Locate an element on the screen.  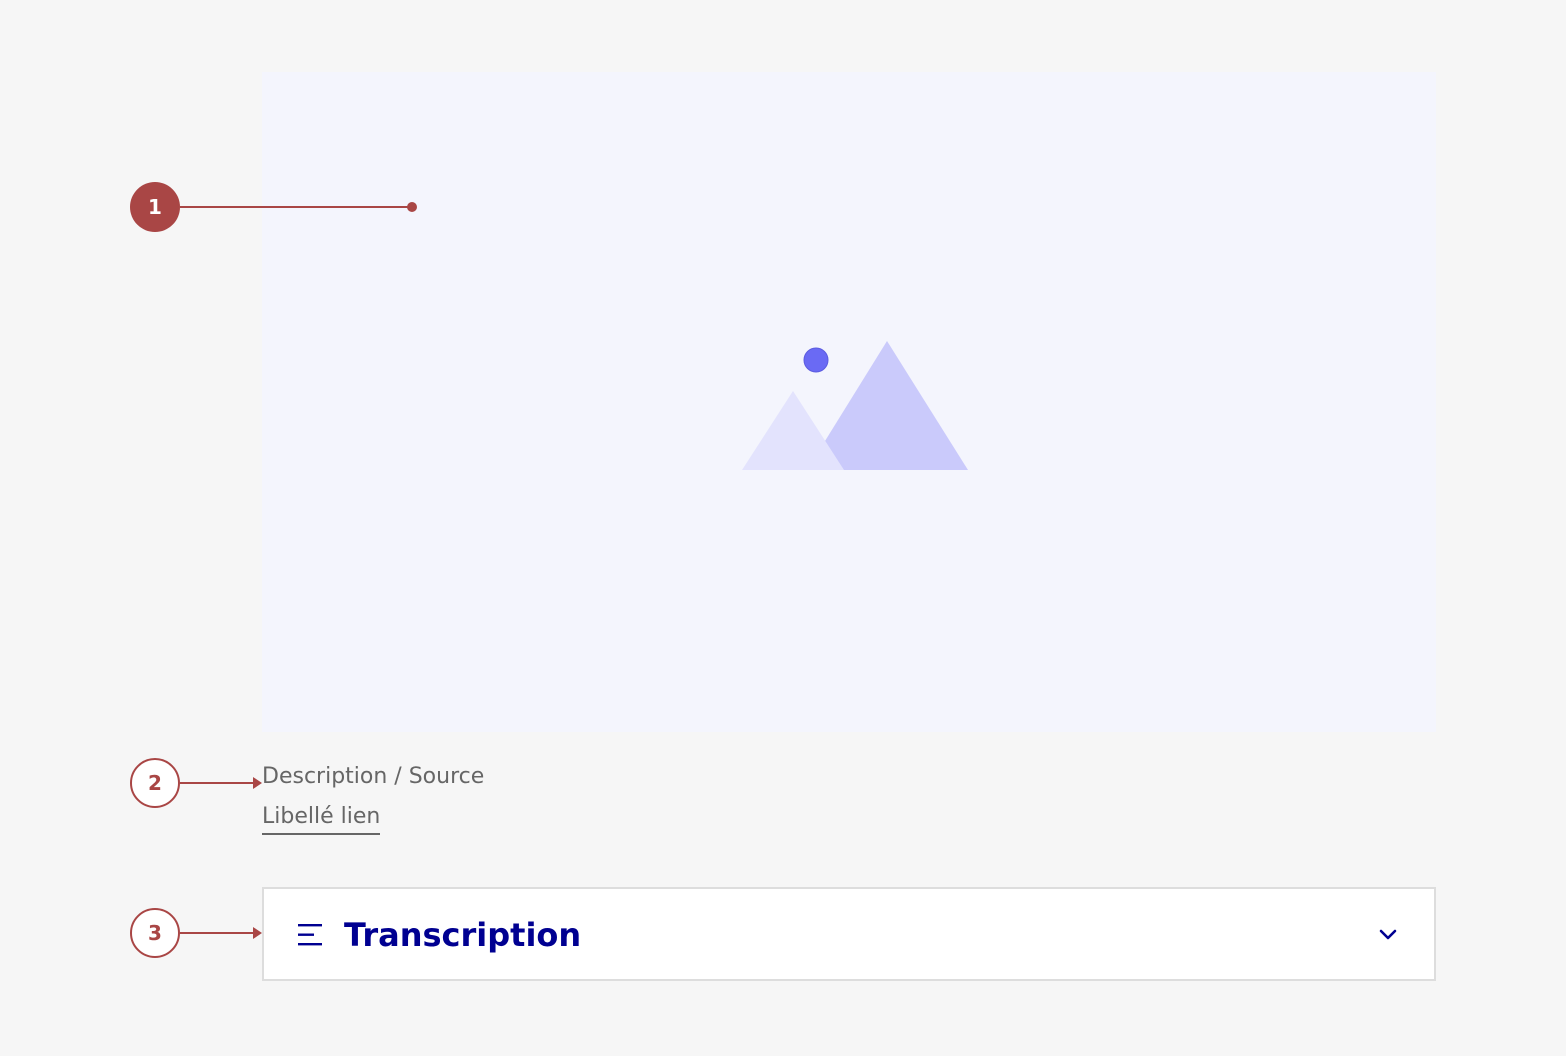
caption-link: Libellé lien is located at coordinates (321, 819).